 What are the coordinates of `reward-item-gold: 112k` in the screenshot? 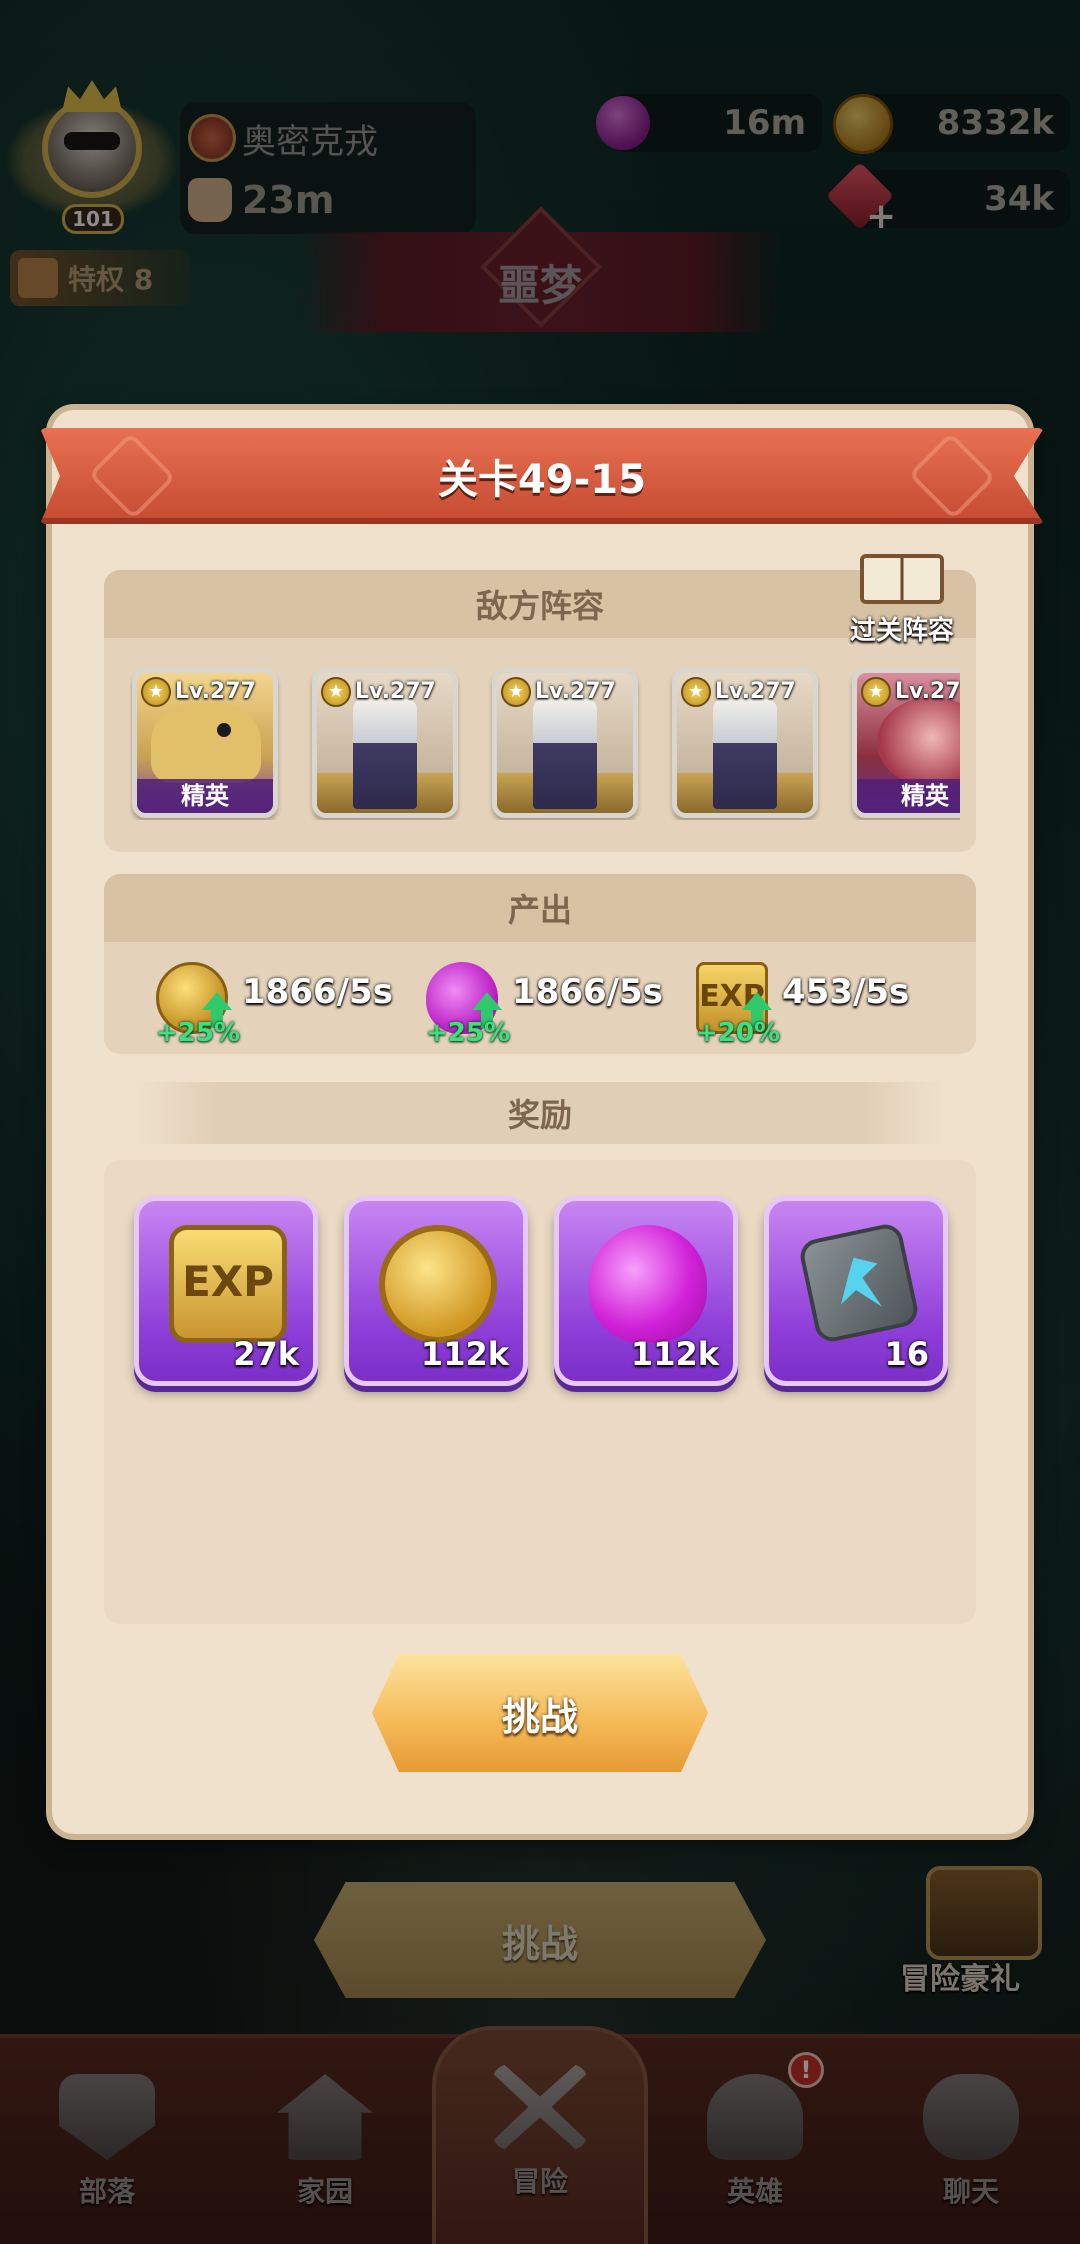 It's located at (436, 1291).